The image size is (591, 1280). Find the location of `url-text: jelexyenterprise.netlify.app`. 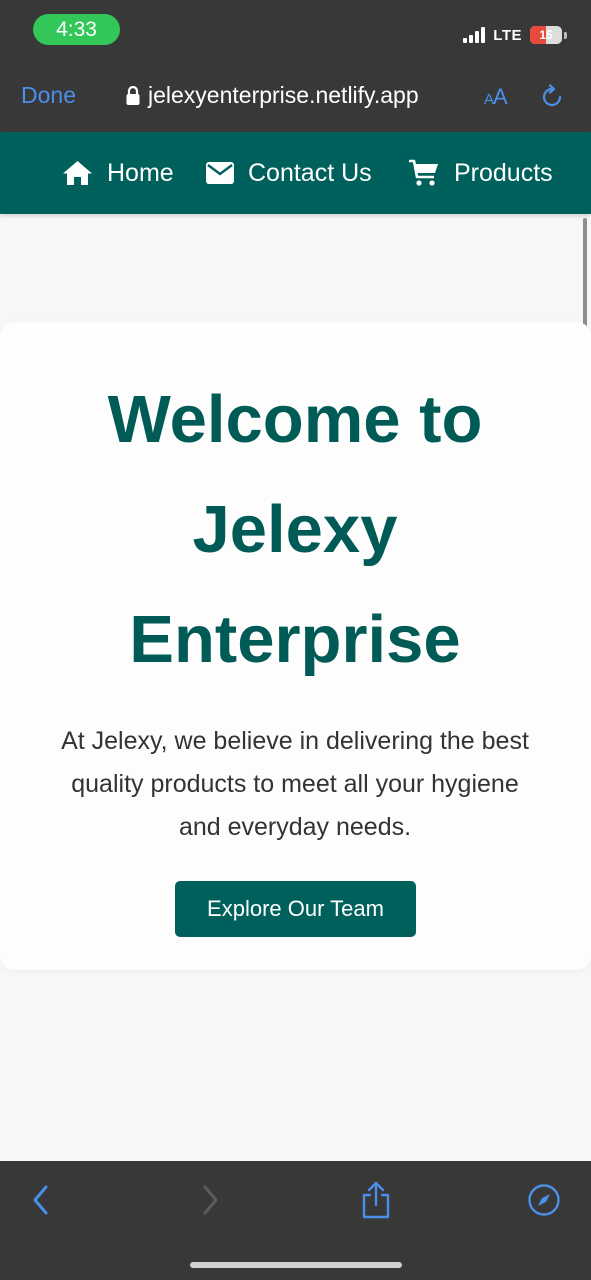

url-text: jelexyenterprise.netlify.app is located at coordinates (283, 95).